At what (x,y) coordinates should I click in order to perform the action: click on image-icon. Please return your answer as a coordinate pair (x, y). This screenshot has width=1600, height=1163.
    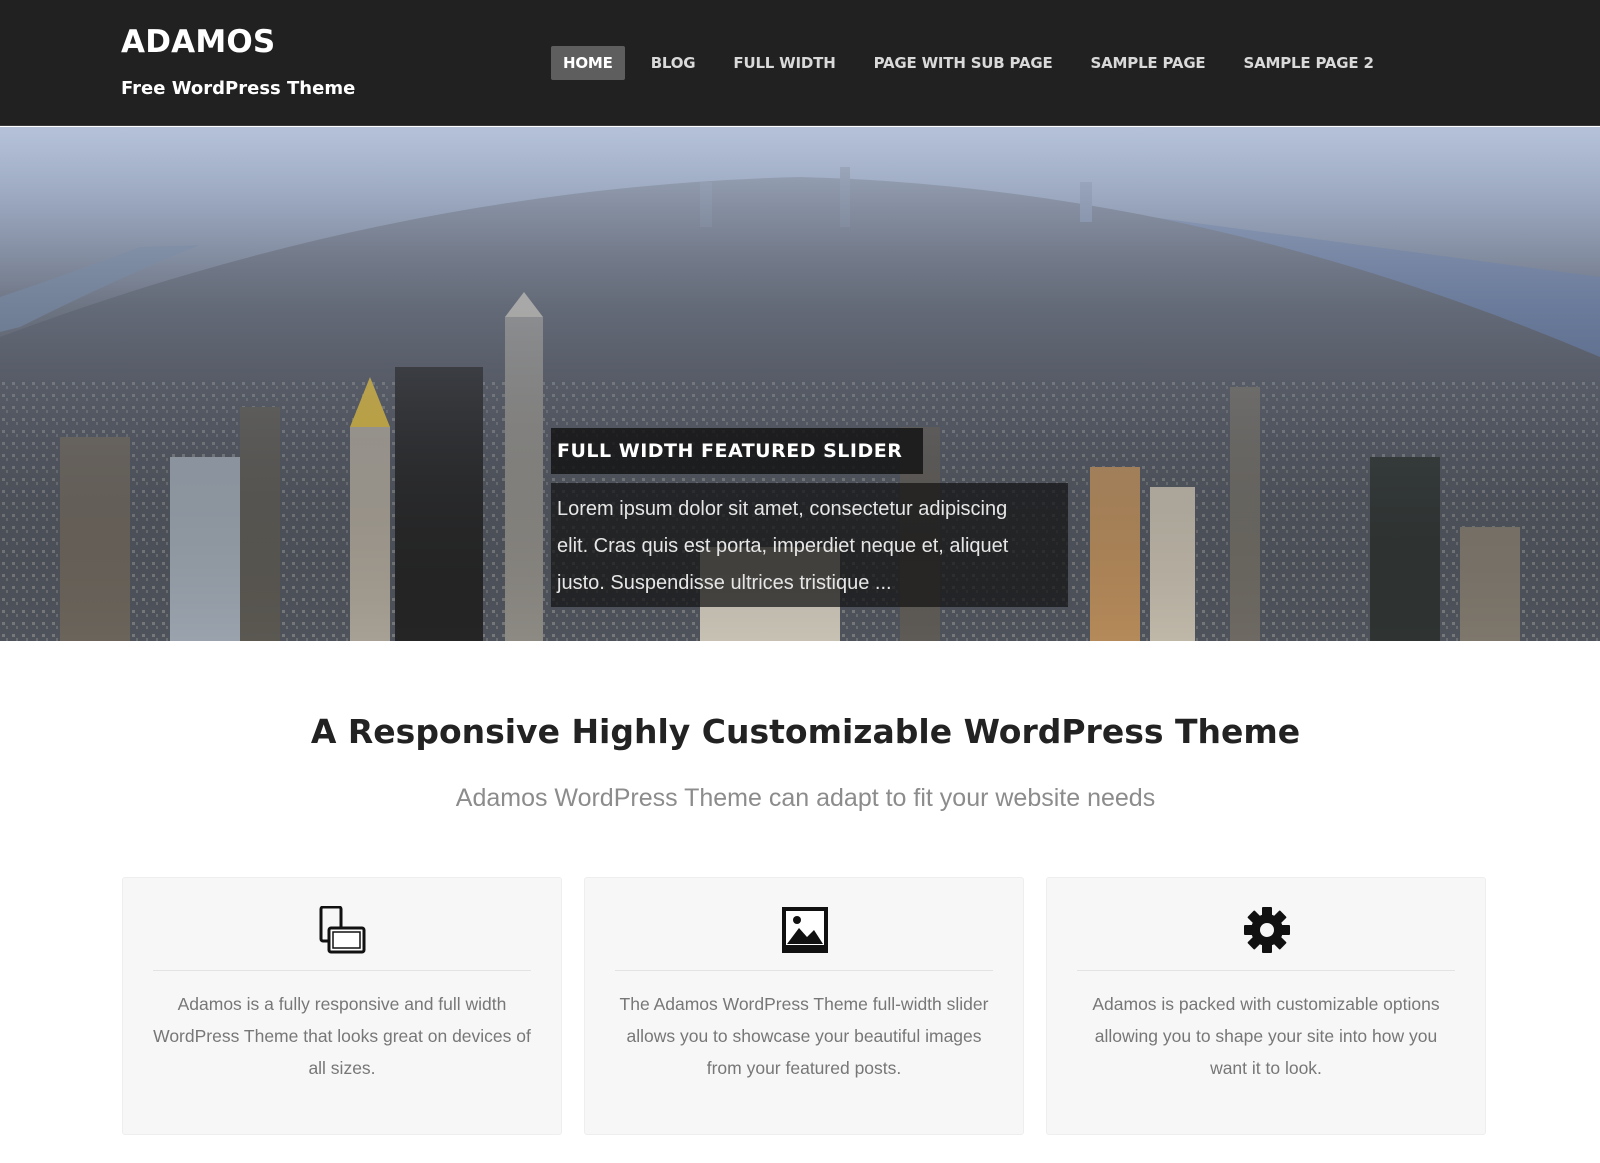
    Looking at the image, I should click on (805, 930).